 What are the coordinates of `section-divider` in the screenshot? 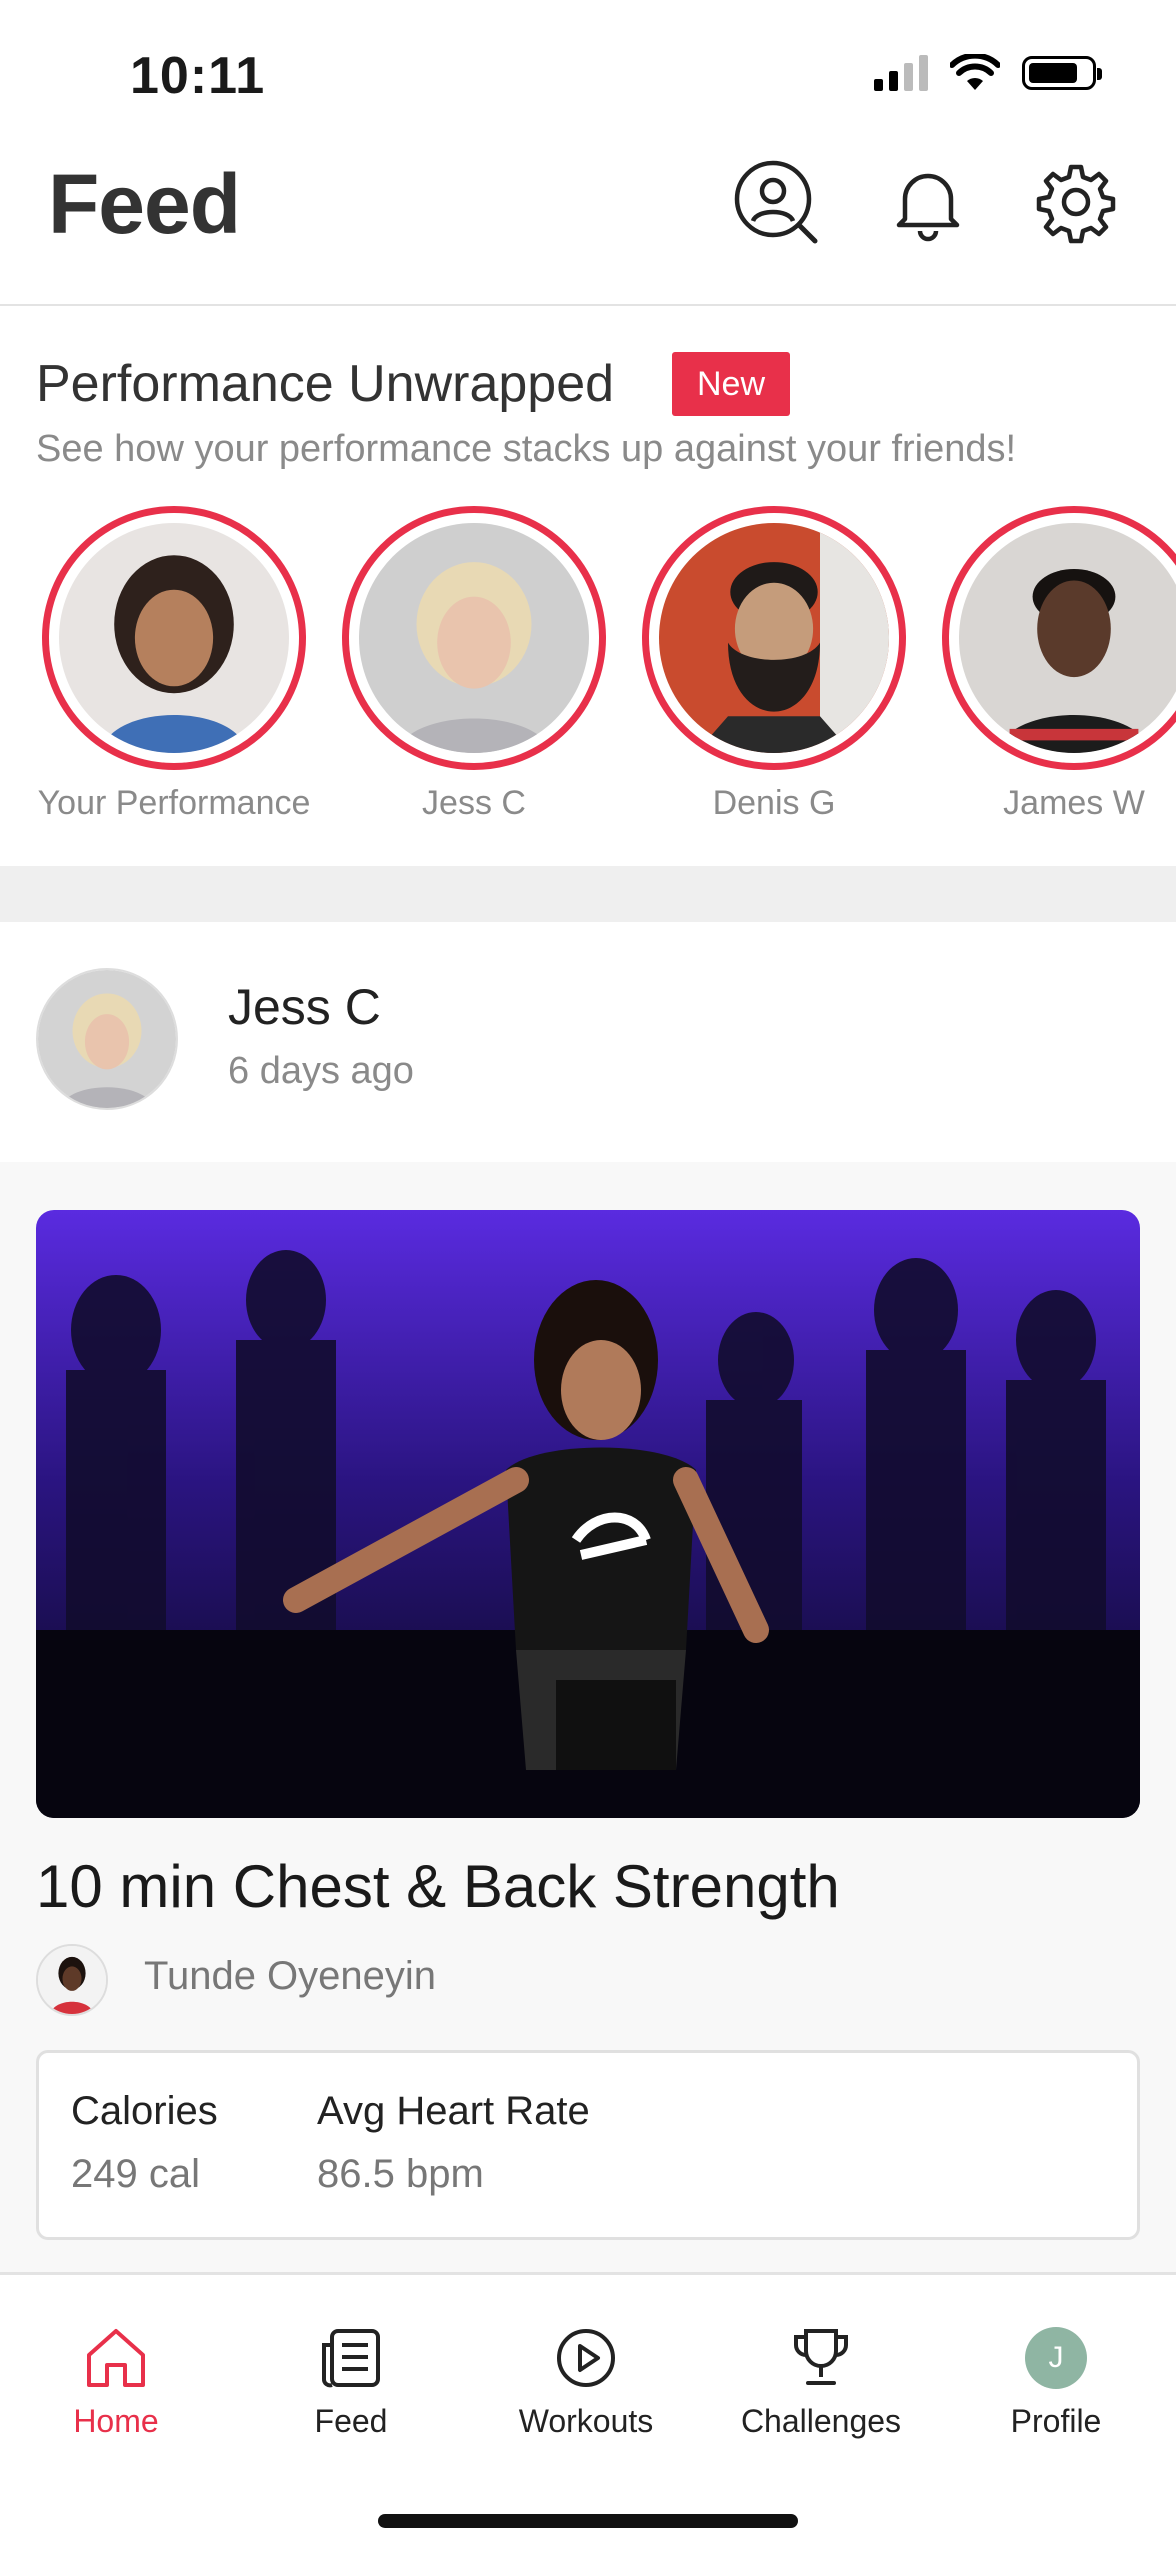 It's located at (588, 894).